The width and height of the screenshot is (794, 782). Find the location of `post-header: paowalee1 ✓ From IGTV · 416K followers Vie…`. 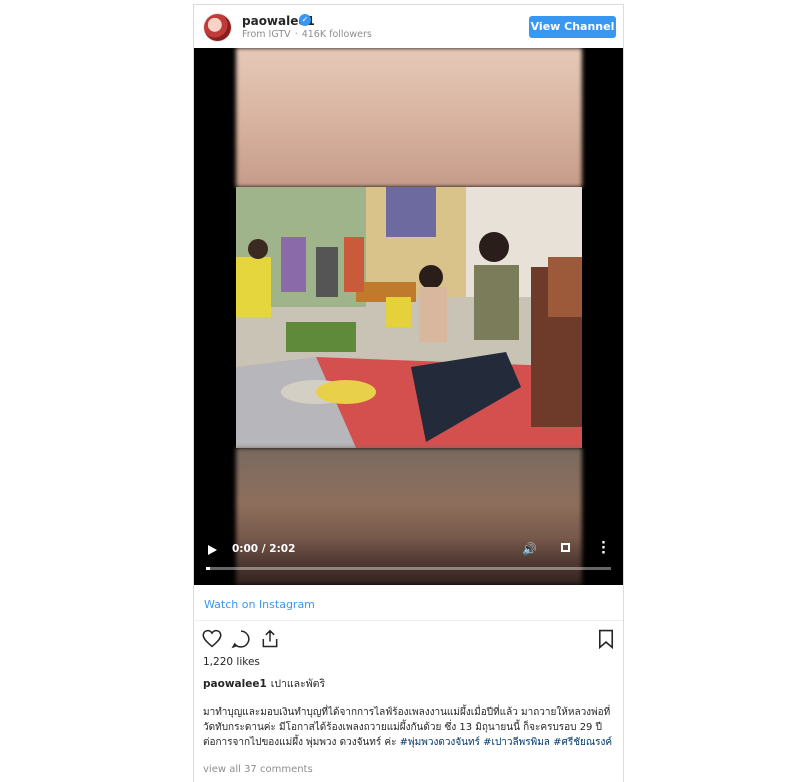

post-header: paowalee1 ✓ From IGTV · 416K followers Vie… is located at coordinates (408, 27).